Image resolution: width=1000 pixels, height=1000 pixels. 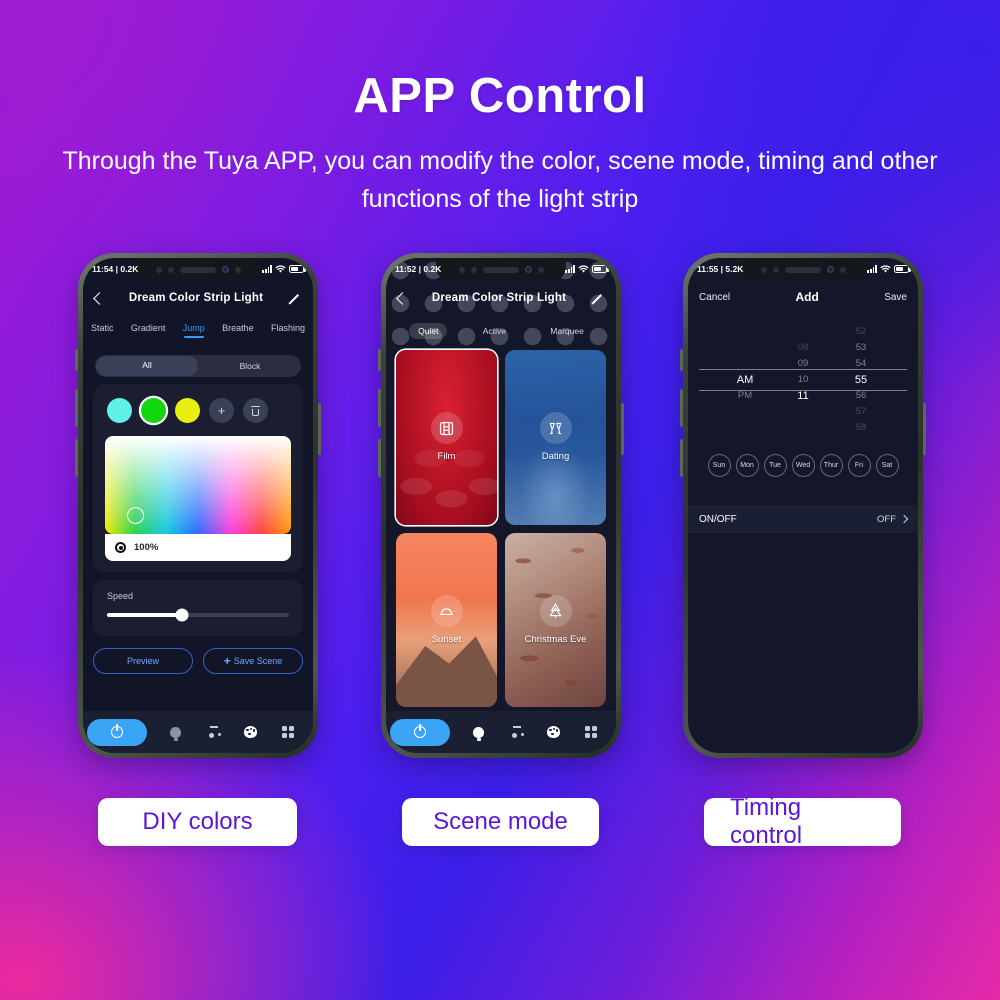 I want to click on delete-color-button, so click(x=255, y=410).